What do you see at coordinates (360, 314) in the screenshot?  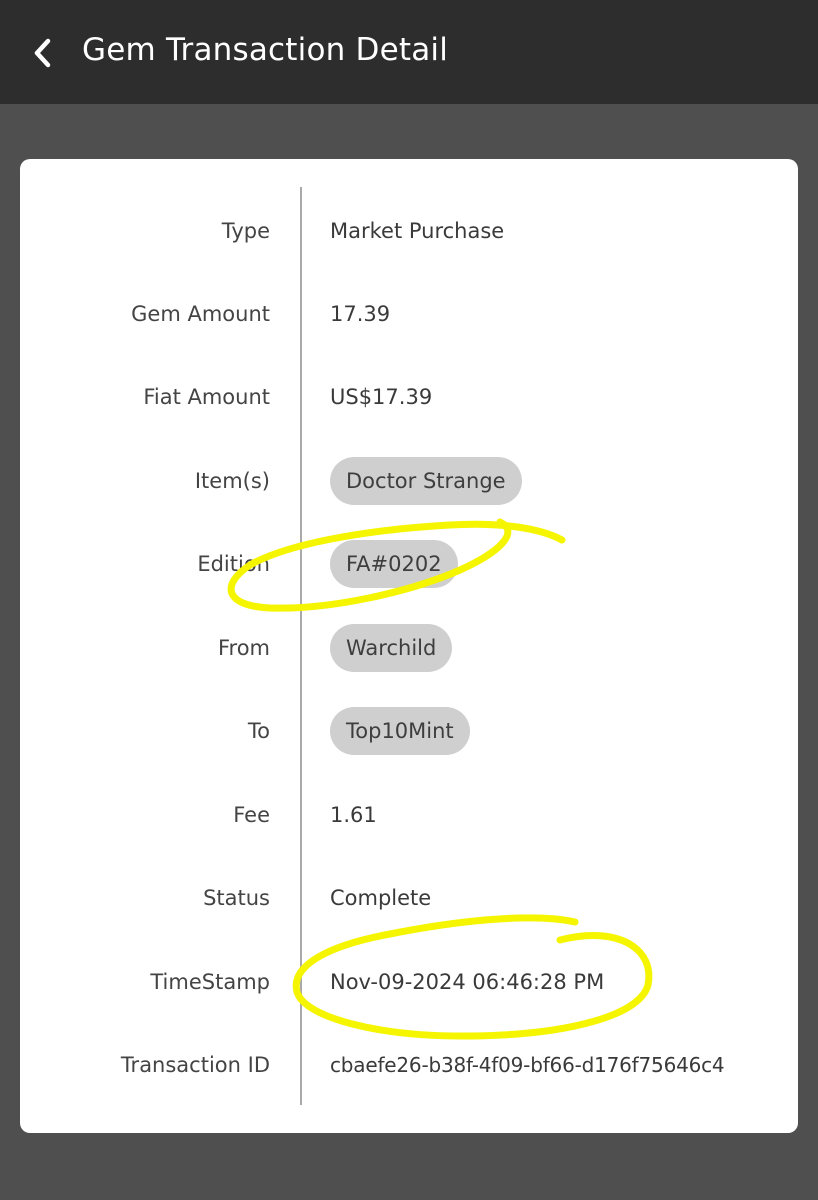 I see `gem-amount-value: 17.39` at bounding box center [360, 314].